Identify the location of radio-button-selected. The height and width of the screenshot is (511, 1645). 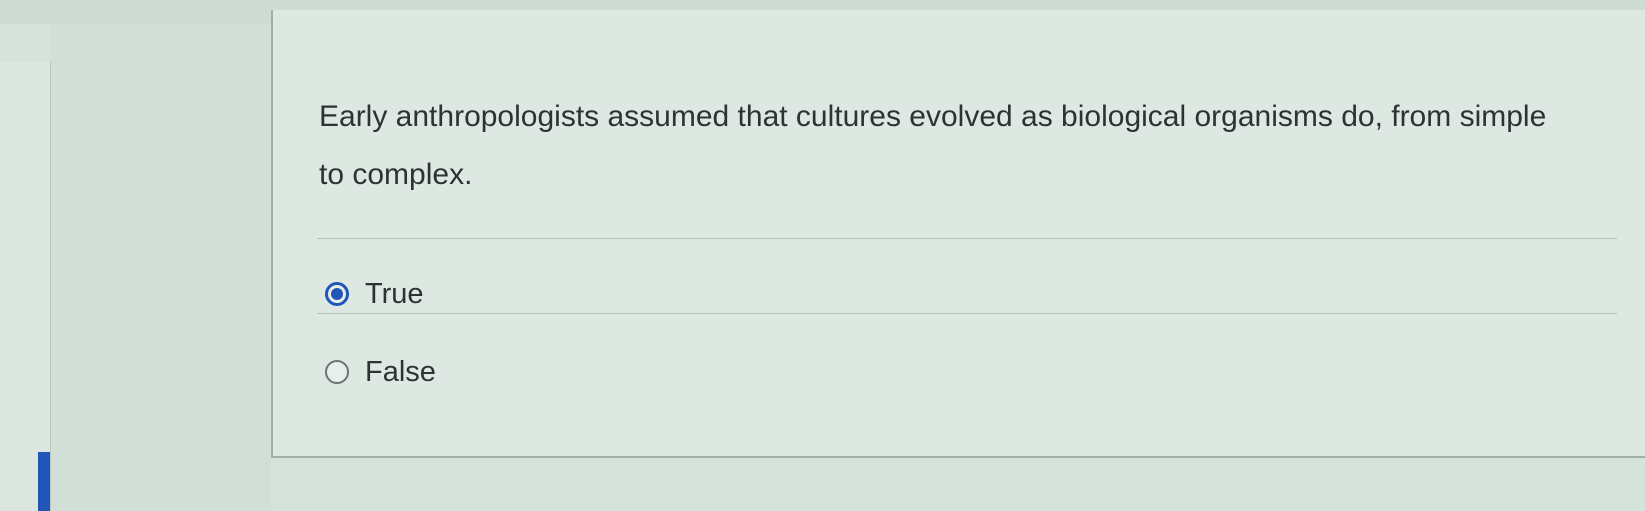
(337, 294).